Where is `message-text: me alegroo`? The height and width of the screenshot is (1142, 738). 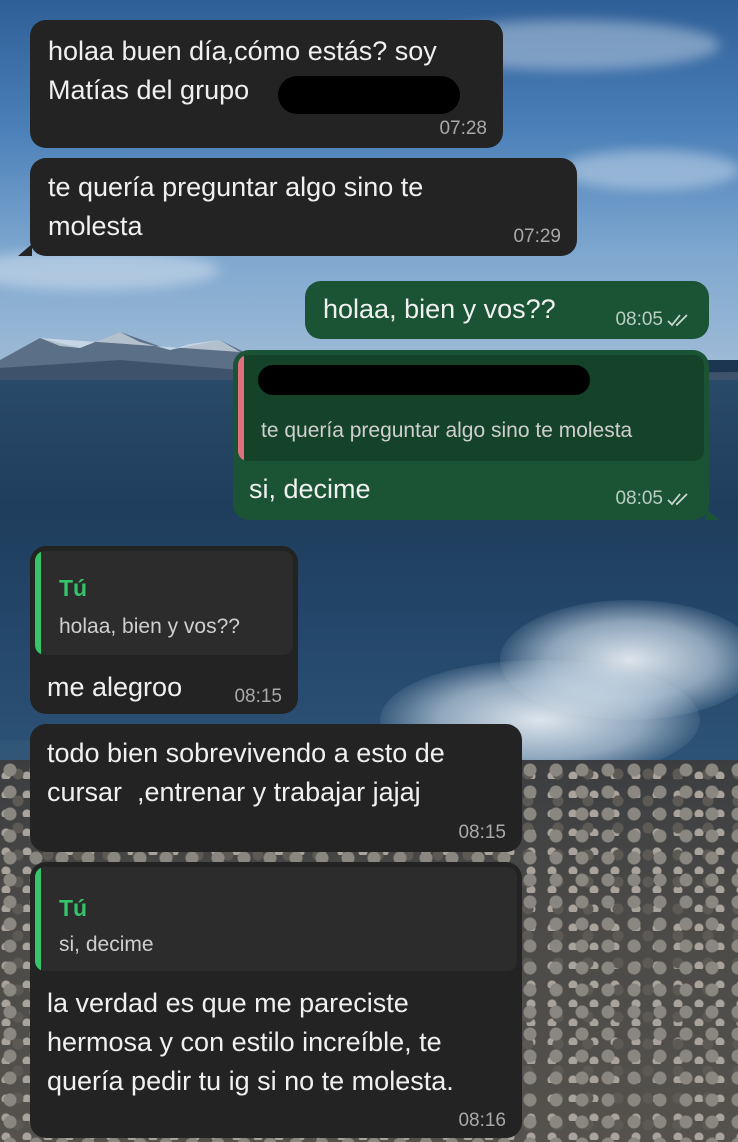
message-text: me alegroo is located at coordinates (115, 687).